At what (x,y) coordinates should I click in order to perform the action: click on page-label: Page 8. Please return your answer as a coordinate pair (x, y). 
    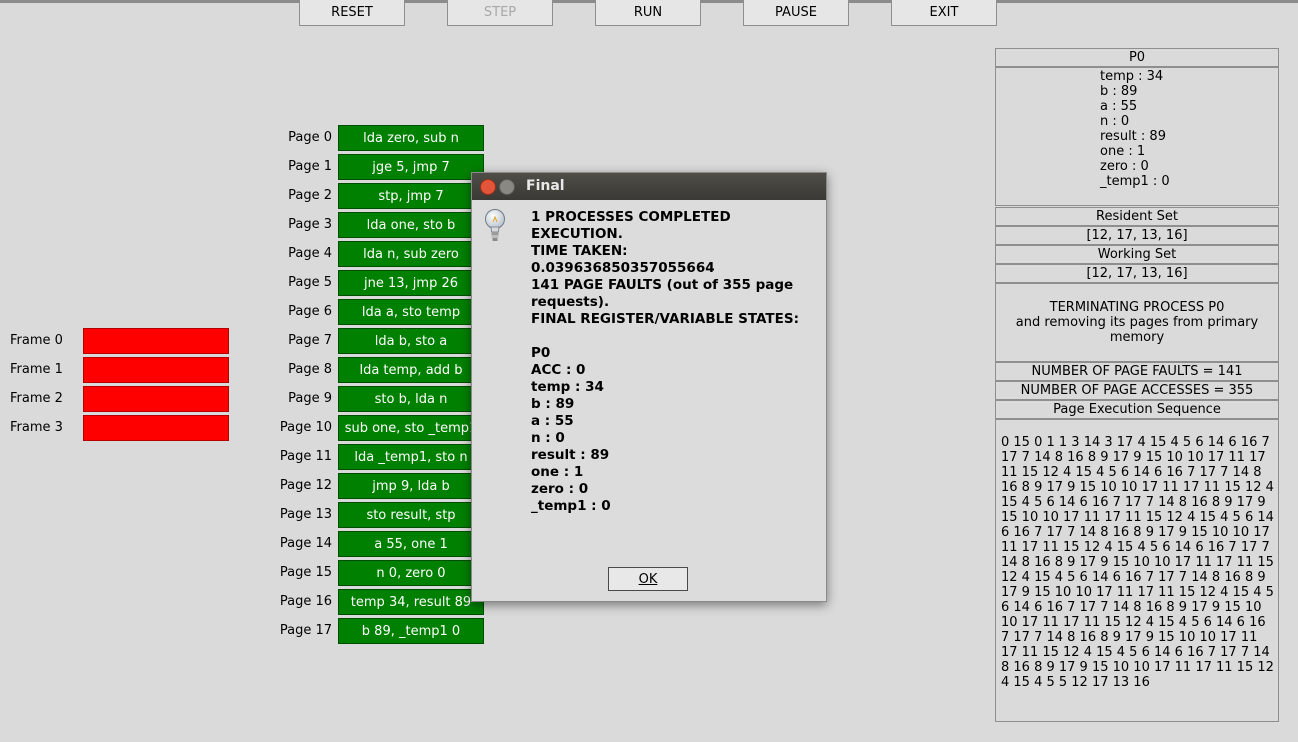
    Looking at the image, I should click on (310, 369).